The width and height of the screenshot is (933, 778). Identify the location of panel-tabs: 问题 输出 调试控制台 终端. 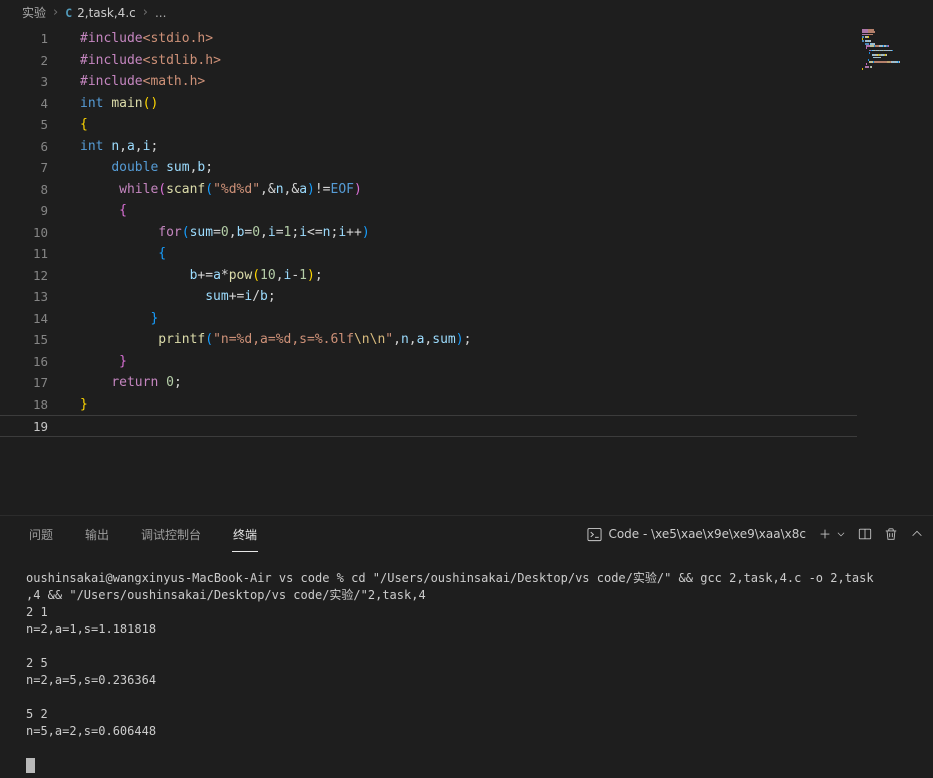
(143, 534).